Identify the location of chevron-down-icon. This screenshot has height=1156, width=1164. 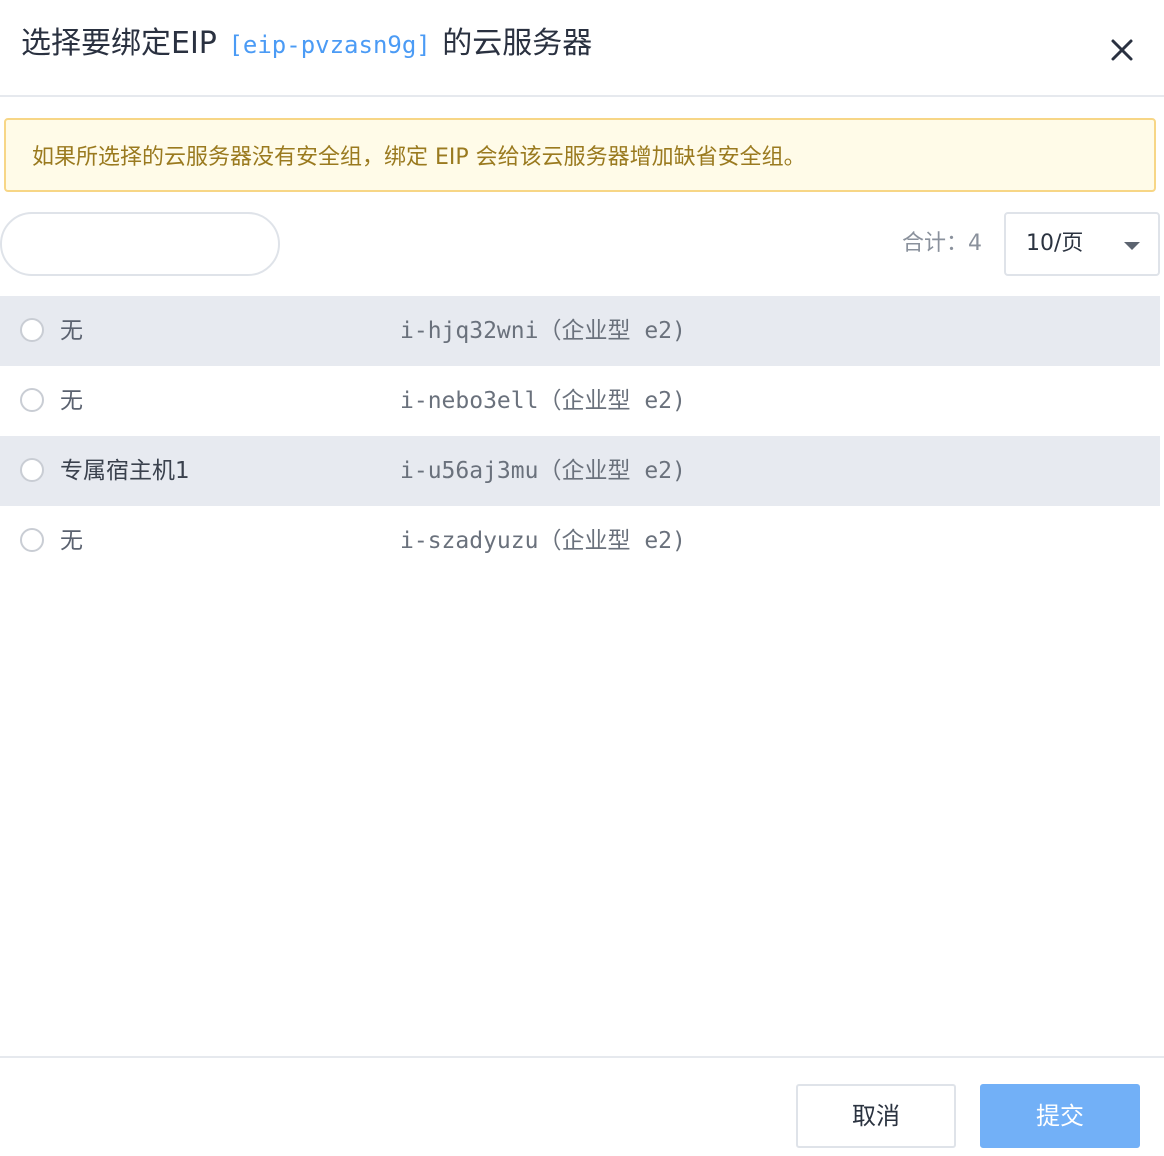
(1132, 246).